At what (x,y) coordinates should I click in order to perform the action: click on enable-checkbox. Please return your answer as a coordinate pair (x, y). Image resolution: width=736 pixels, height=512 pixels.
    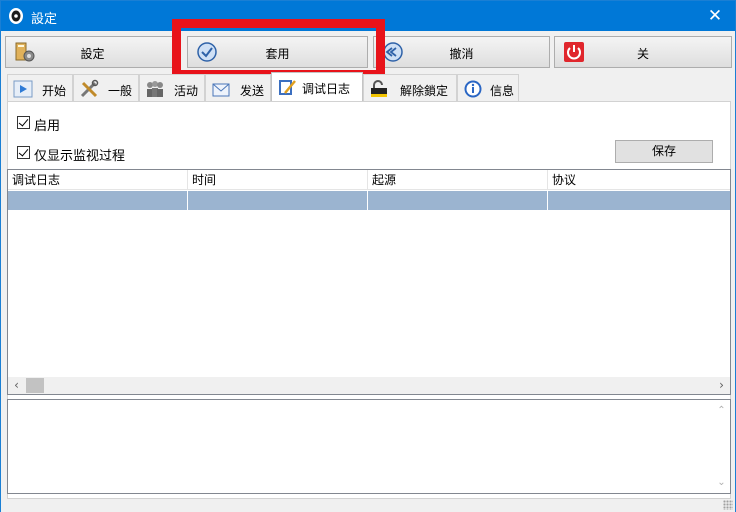
    Looking at the image, I should click on (23, 122).